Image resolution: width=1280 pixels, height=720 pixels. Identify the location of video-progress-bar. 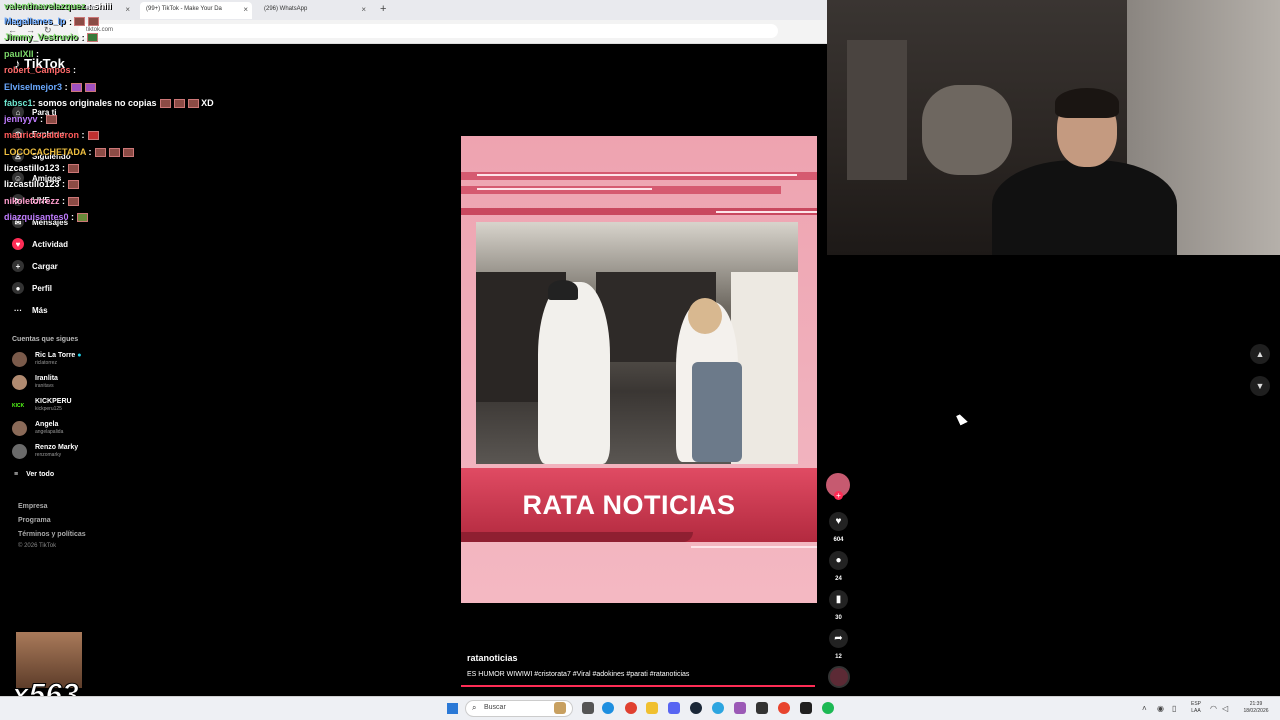
(638, 686).